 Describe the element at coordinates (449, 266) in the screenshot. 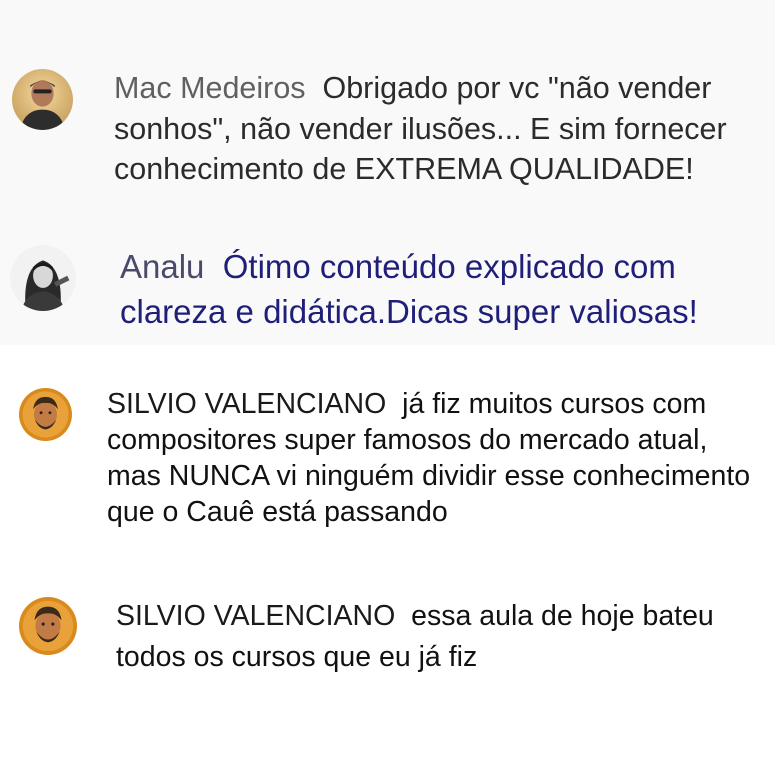

I see `comment-text: Ótimo conteúdo explicado com` at that location.